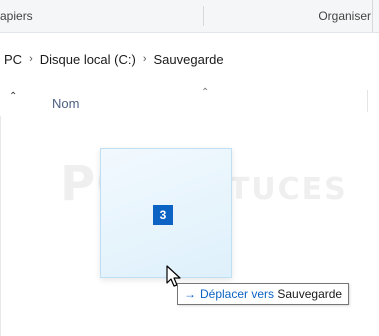 Image resolution: width=379 pixels, height=336 pixels. Describe the element at coordinates (88, 59) in the screenshot. I see `breadcrumb-item-local-disk: Disque local (C:)` at that location.